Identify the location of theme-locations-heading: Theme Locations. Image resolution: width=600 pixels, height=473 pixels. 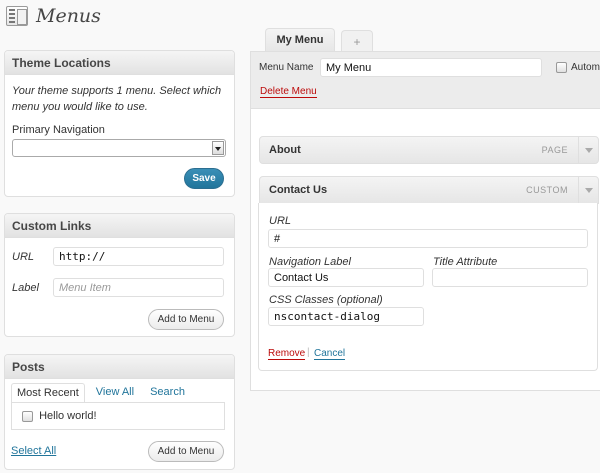
(119, 63).